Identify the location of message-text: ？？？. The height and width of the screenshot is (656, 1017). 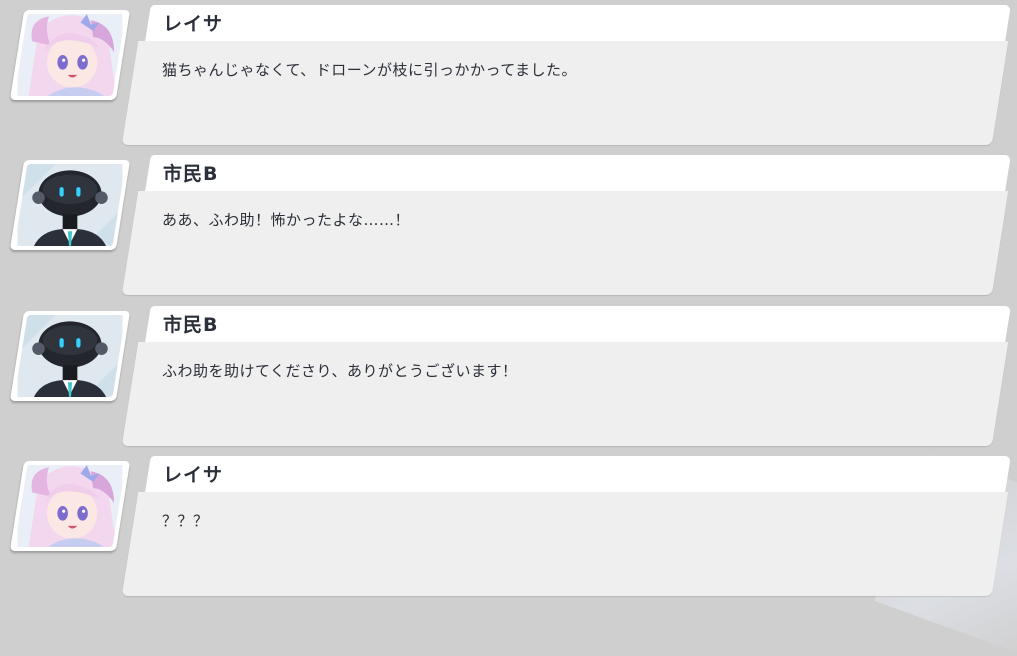
(185, 521).